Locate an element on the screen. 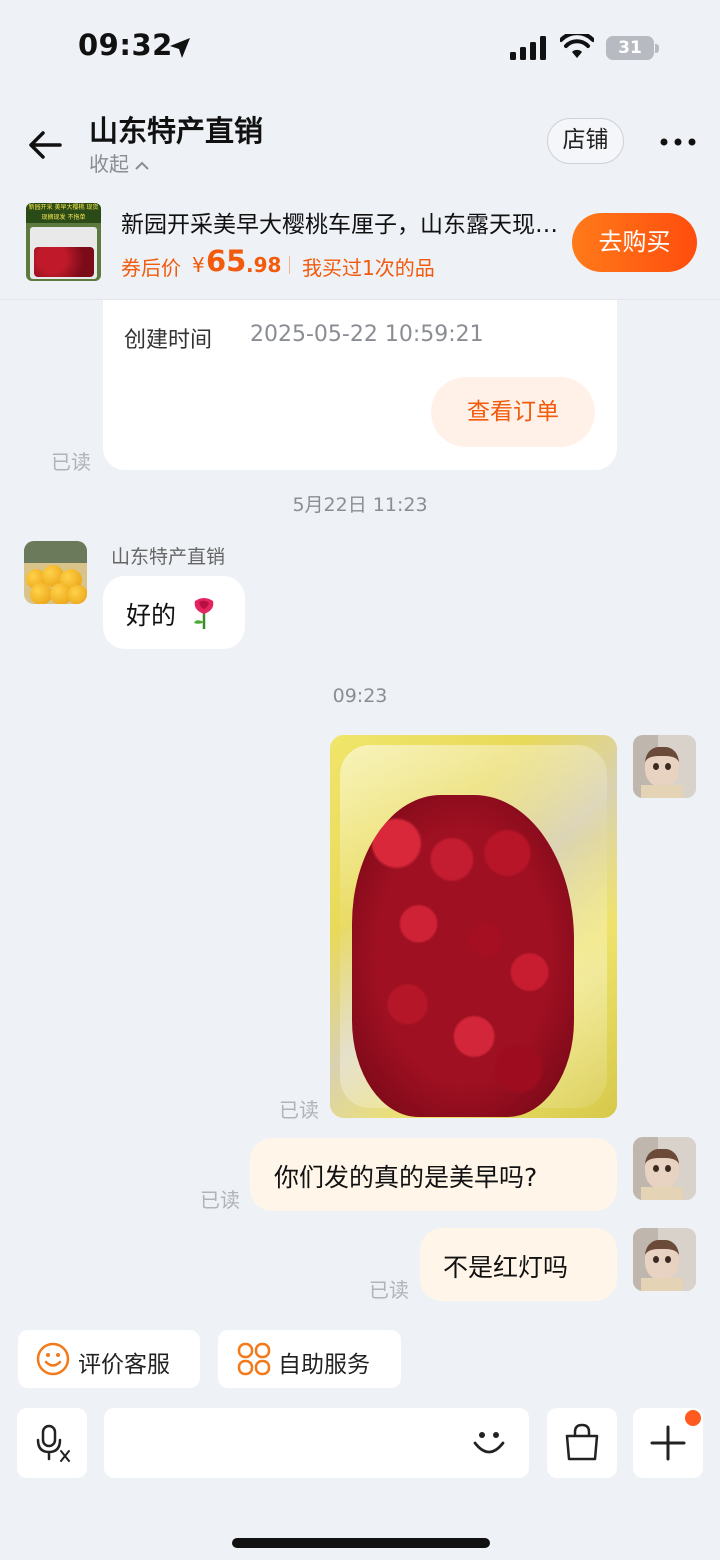 The image size is (720, 1560). price-currency: ¥ is located at coordinates (198, 265).